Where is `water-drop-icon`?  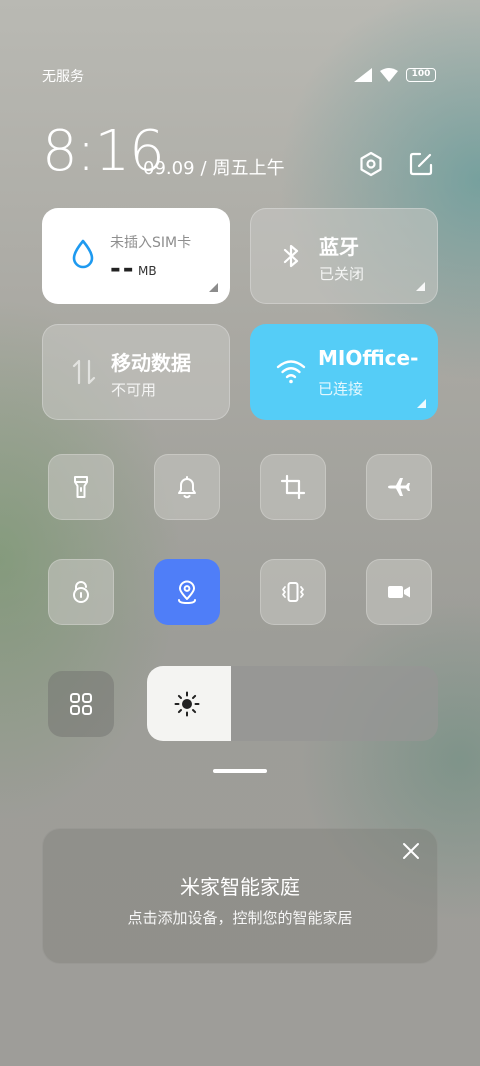 water-drop-icon is located at coordinates (83, 254).